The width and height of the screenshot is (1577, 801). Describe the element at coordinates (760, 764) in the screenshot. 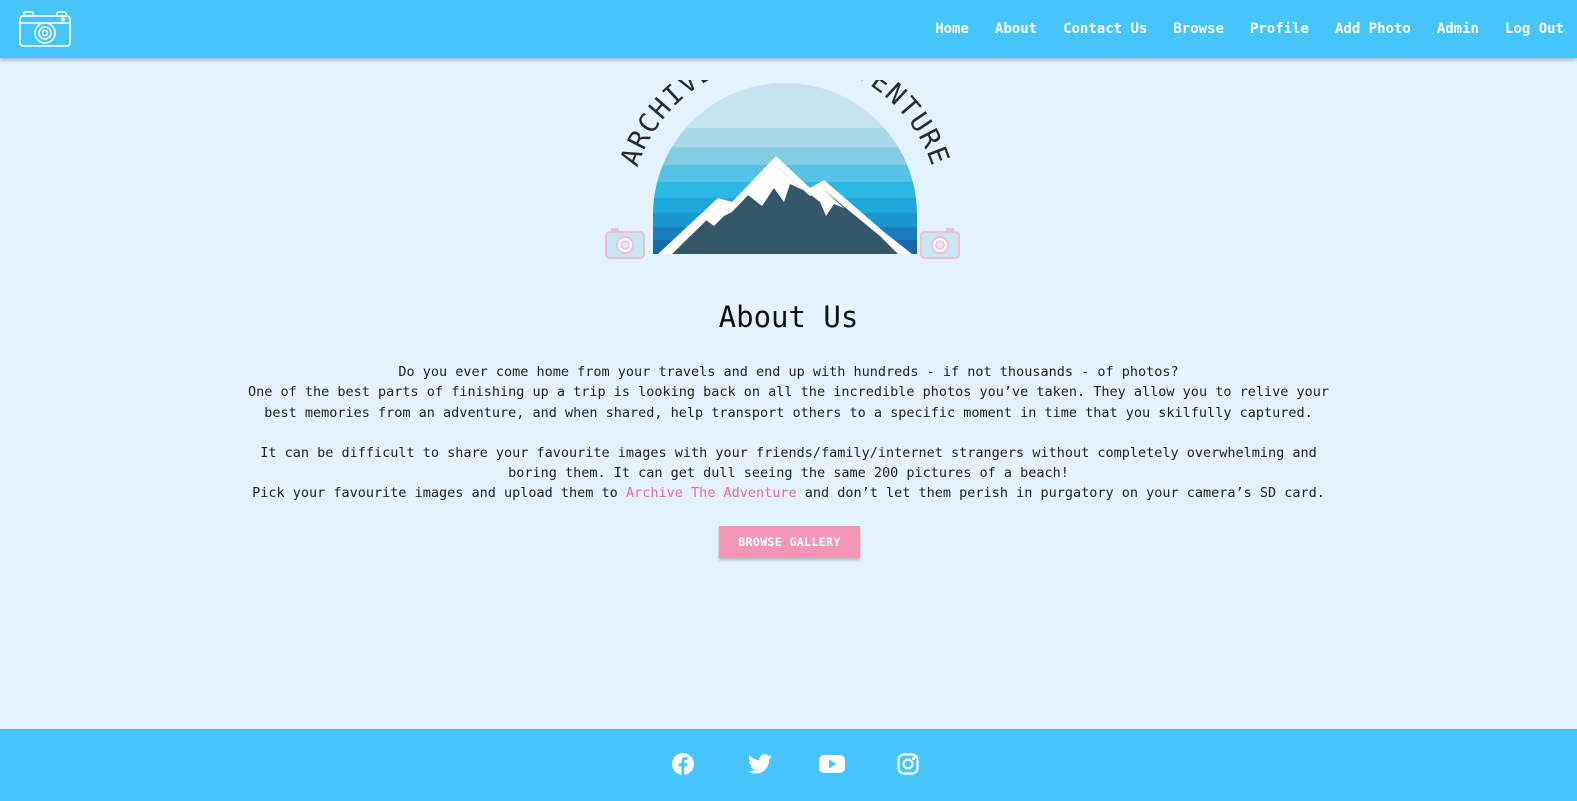

I see `twitter-icon` at that location.